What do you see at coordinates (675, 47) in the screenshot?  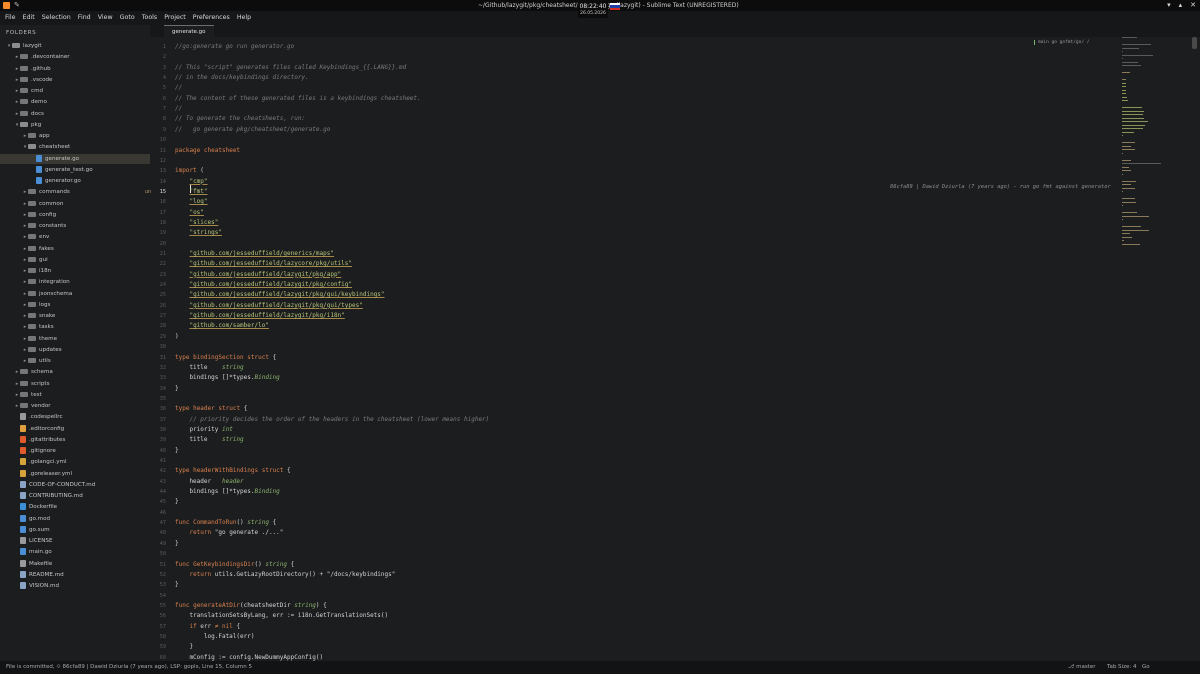 I see `code-line: 1 //go:generate go run generator.go` at bounding box center [675, 47].